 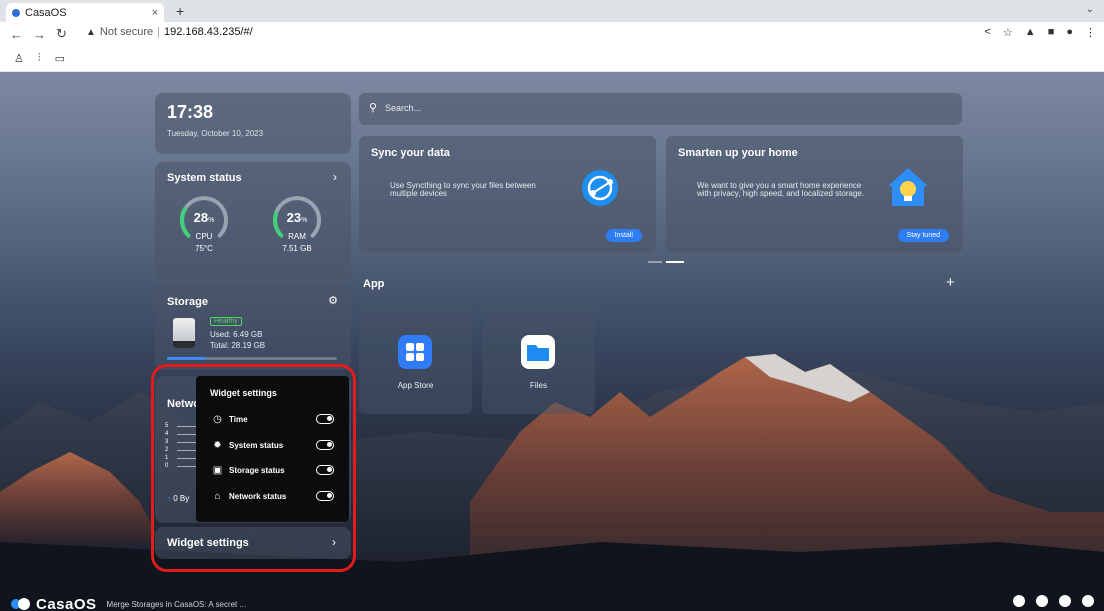 What do you see at coordinates (252, 358) in the screenshot?
I see `storage-usage-bar` at bounding box center [252, 358].